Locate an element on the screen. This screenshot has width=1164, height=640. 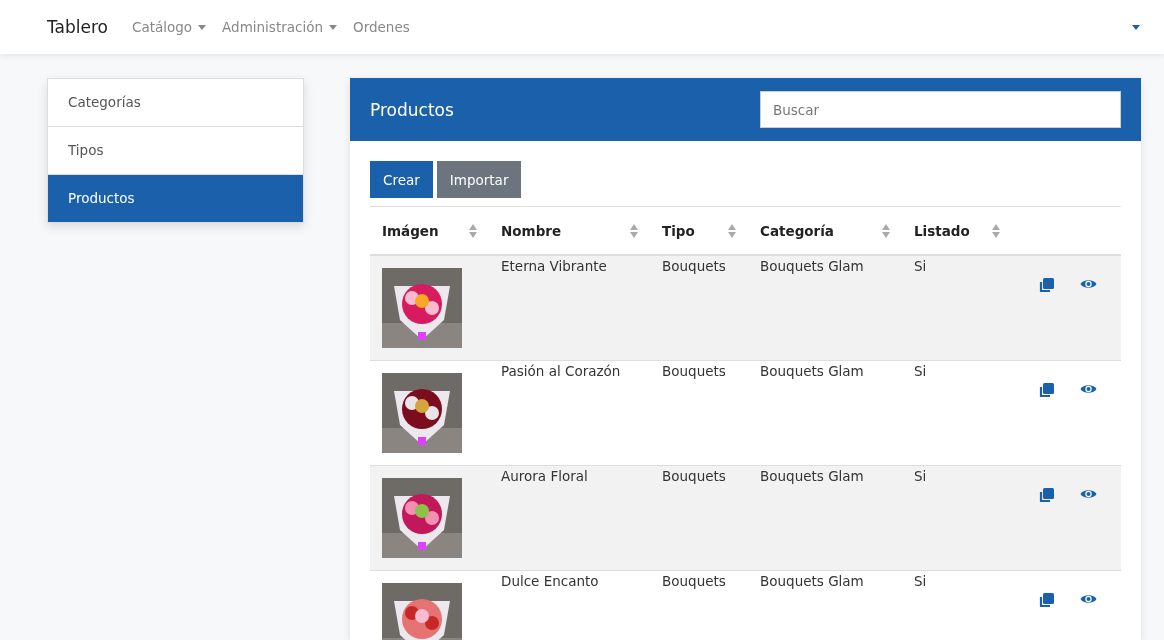
card-title: Productos is located at coordinates (412, 109).